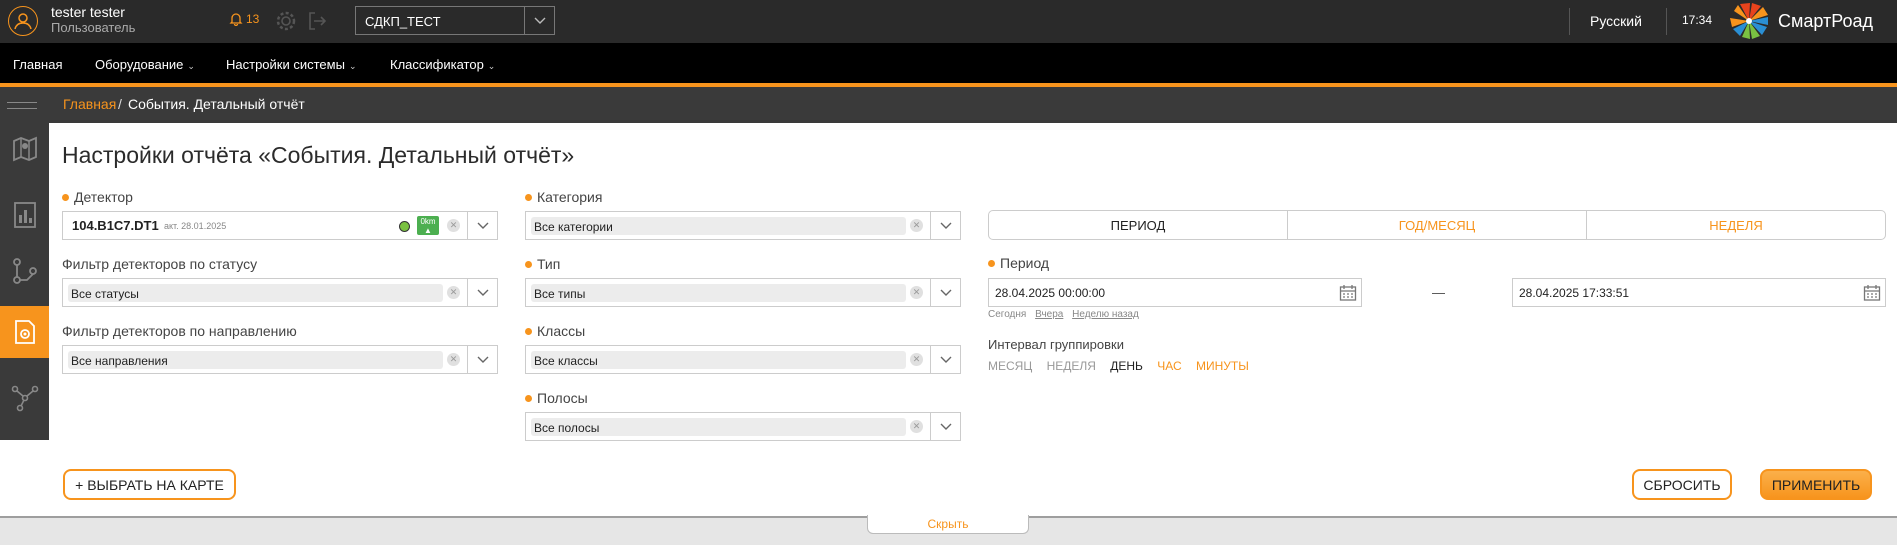 The width and height of the screenshot is (1897, 545). Describe the element at coordinates (561, 331) in the screenshot. I see `label-text: Классы` at that location.